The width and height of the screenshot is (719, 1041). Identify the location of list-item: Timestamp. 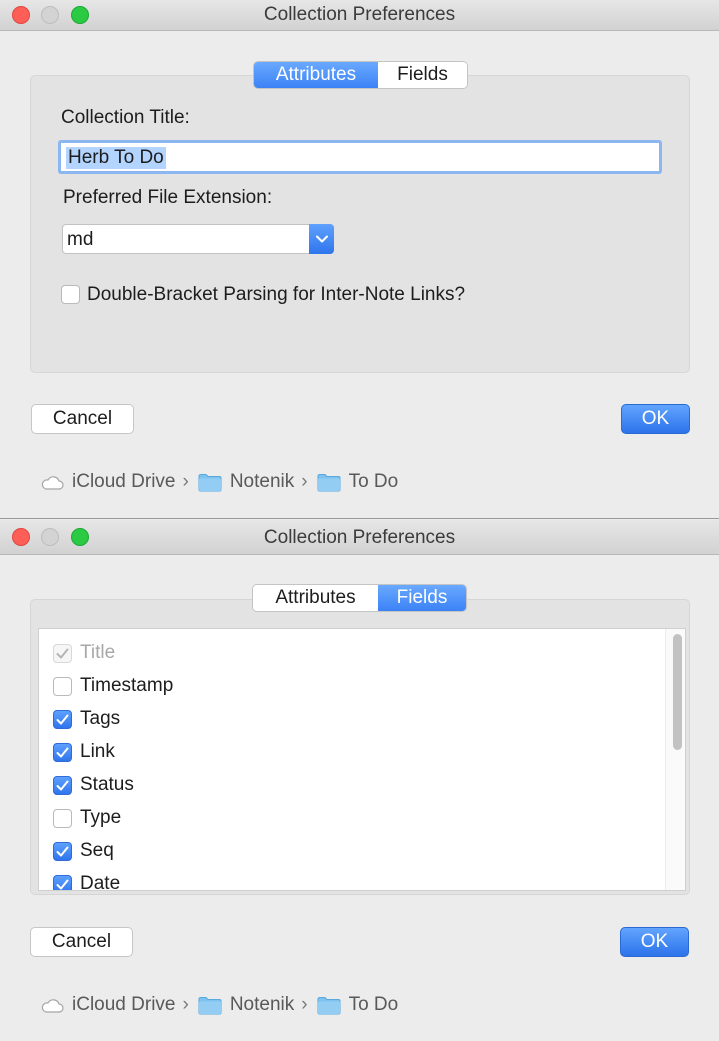
(113, 686).